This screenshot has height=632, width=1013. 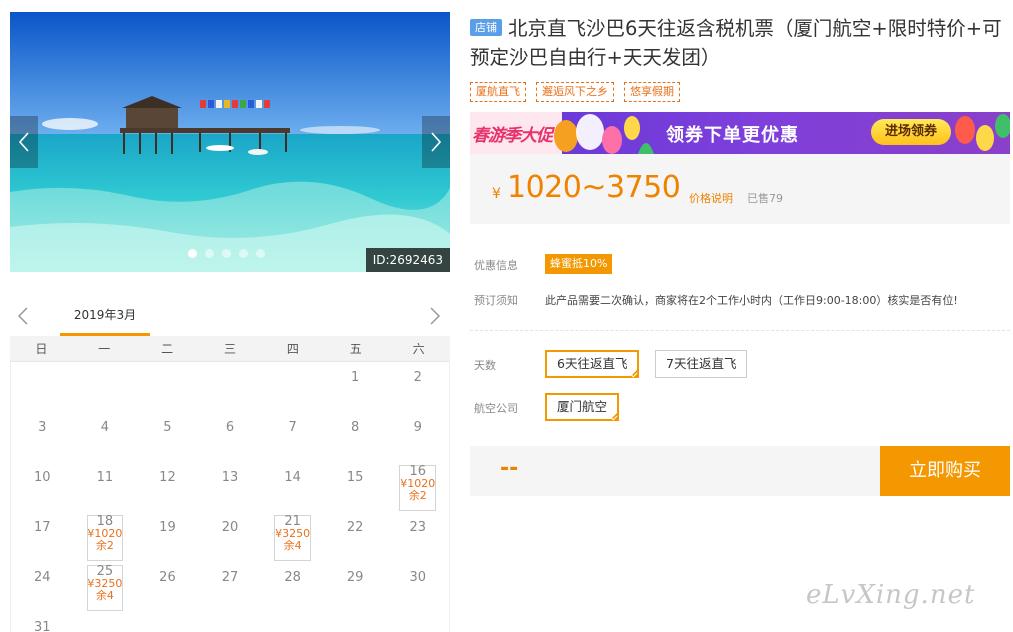 I want to click on calendar-day-cell: 10, so click(x=42, y=487).